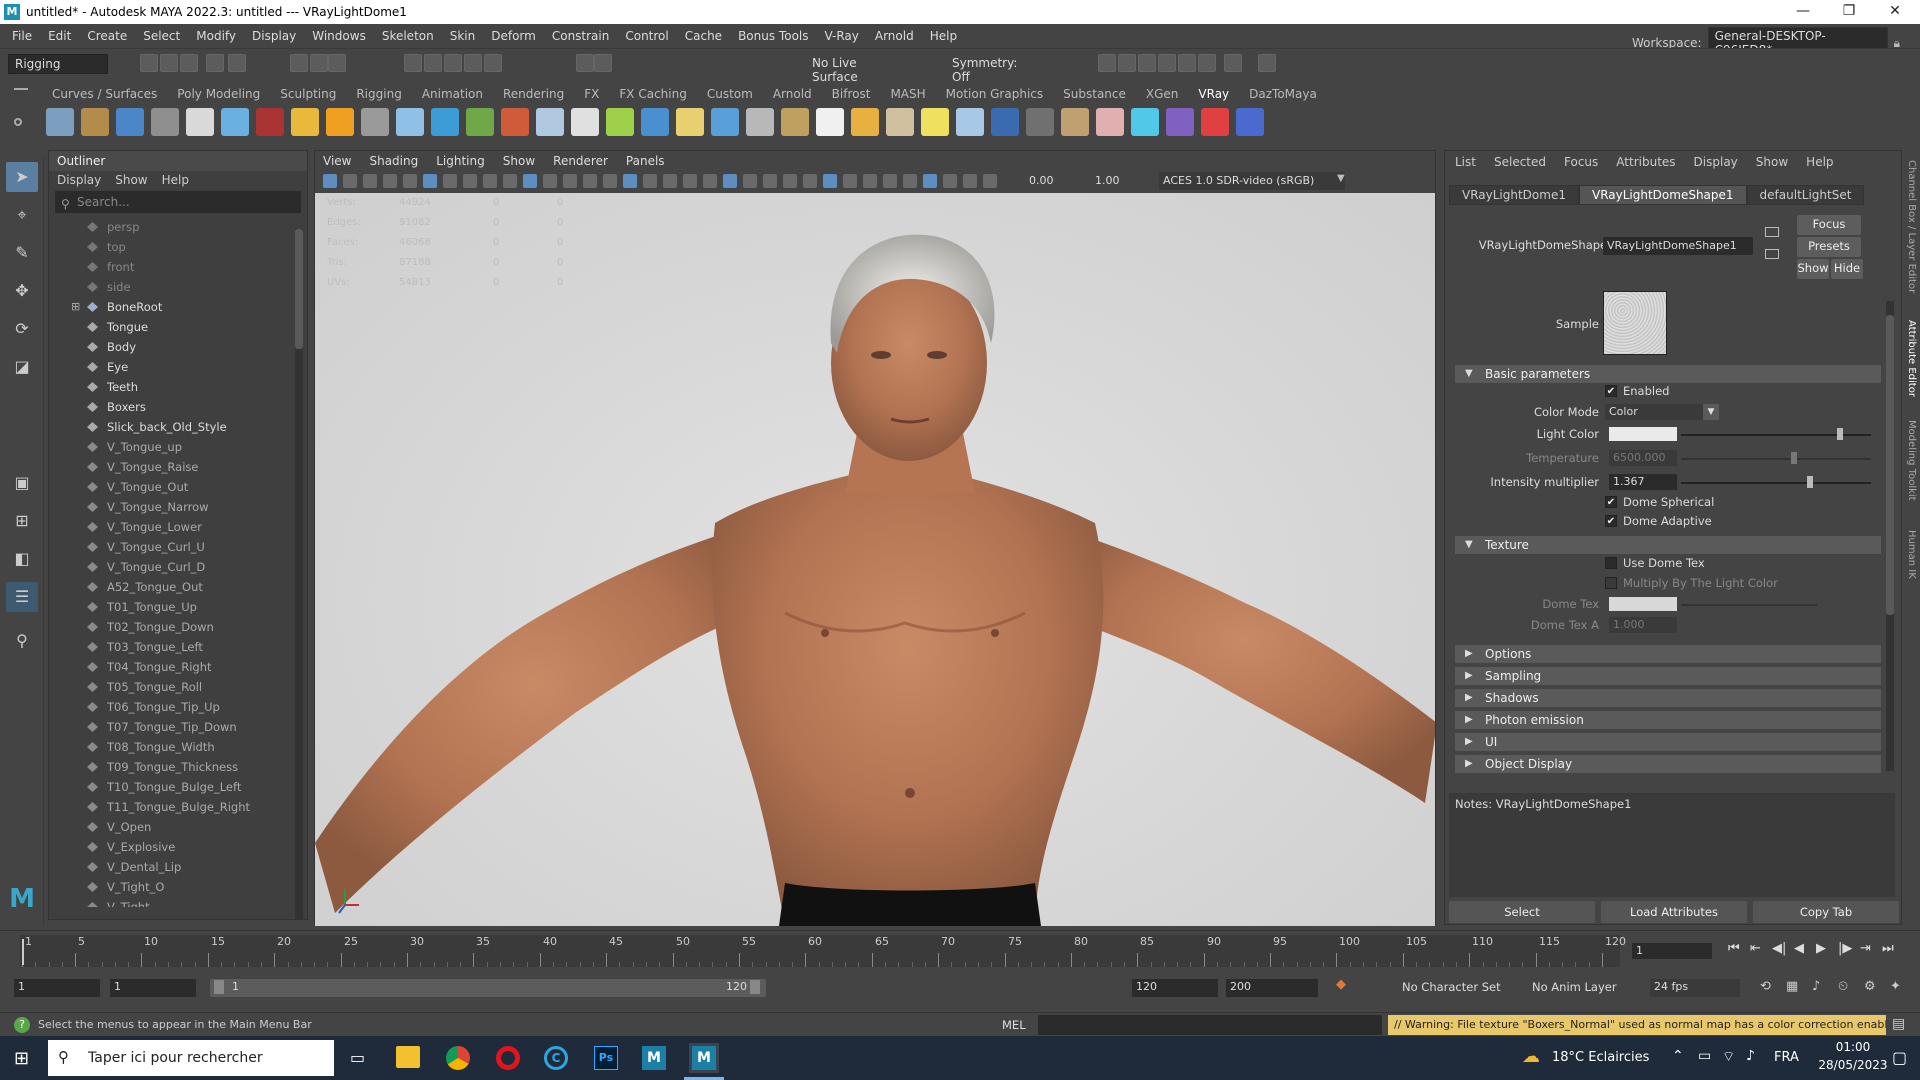  What do you see at coordinates (22, 215) in the screenshot?
I see `lasso-tool-icon: ⌖` at bounding box center [22, 215].